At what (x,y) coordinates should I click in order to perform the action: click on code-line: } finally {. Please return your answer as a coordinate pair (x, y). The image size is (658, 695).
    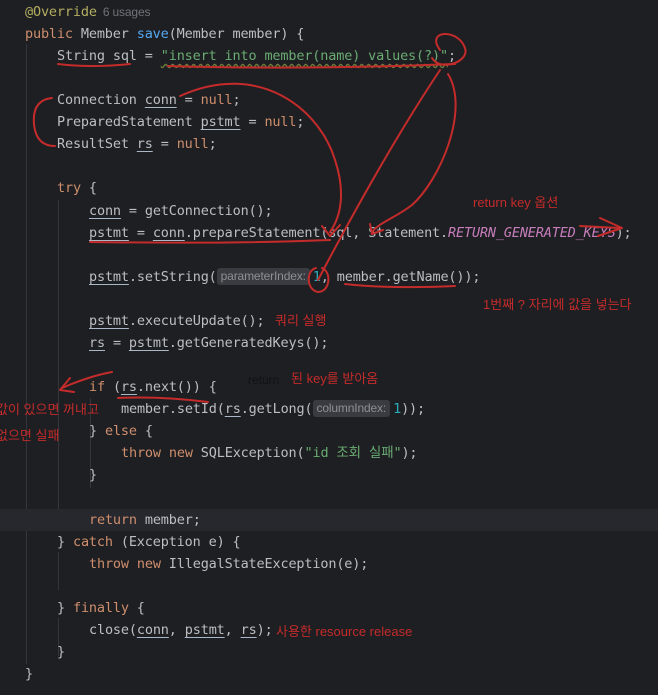
    Looking at the image, I should click on (101, 608).